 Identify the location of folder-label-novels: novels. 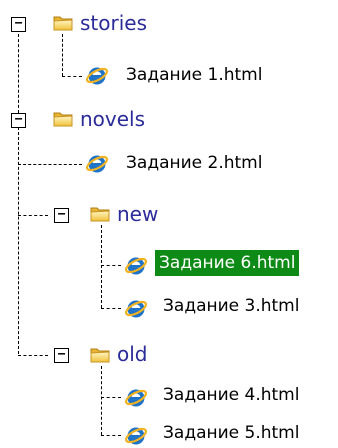
(112, 119).